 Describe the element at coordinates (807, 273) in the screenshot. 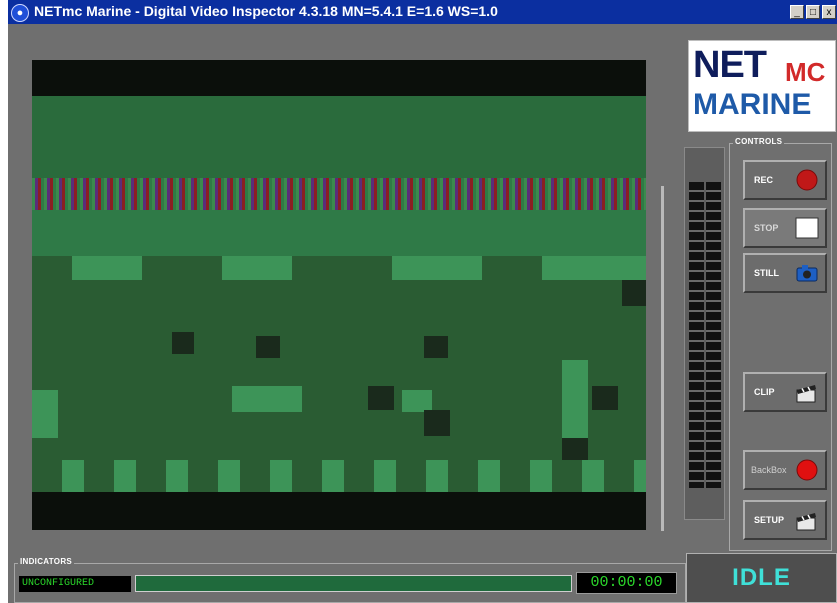

I see `camera-icon` at that location.